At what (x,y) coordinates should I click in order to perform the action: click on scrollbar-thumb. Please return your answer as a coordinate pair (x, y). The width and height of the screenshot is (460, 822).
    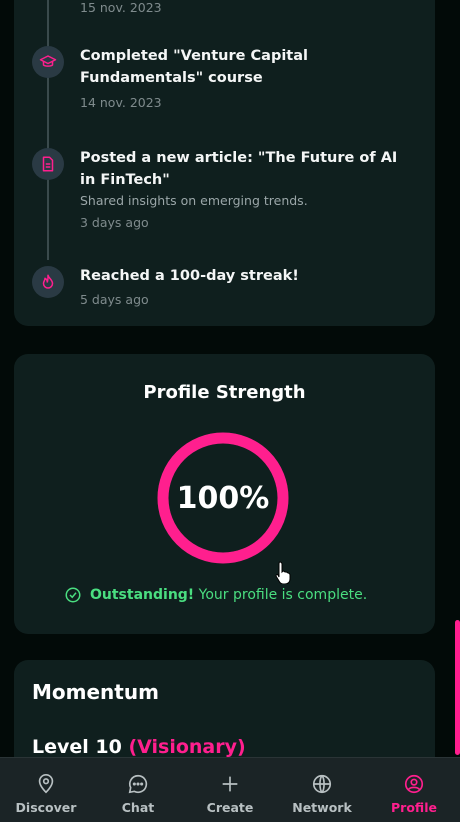
    Looking at the image, I should click on (457, 687).